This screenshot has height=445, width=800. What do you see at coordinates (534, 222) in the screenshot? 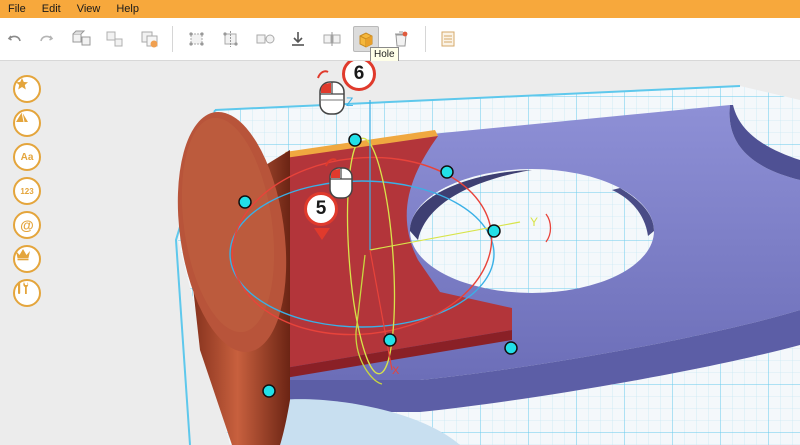
I see `y-axis-label: Y` at bounding box center [534, 222].